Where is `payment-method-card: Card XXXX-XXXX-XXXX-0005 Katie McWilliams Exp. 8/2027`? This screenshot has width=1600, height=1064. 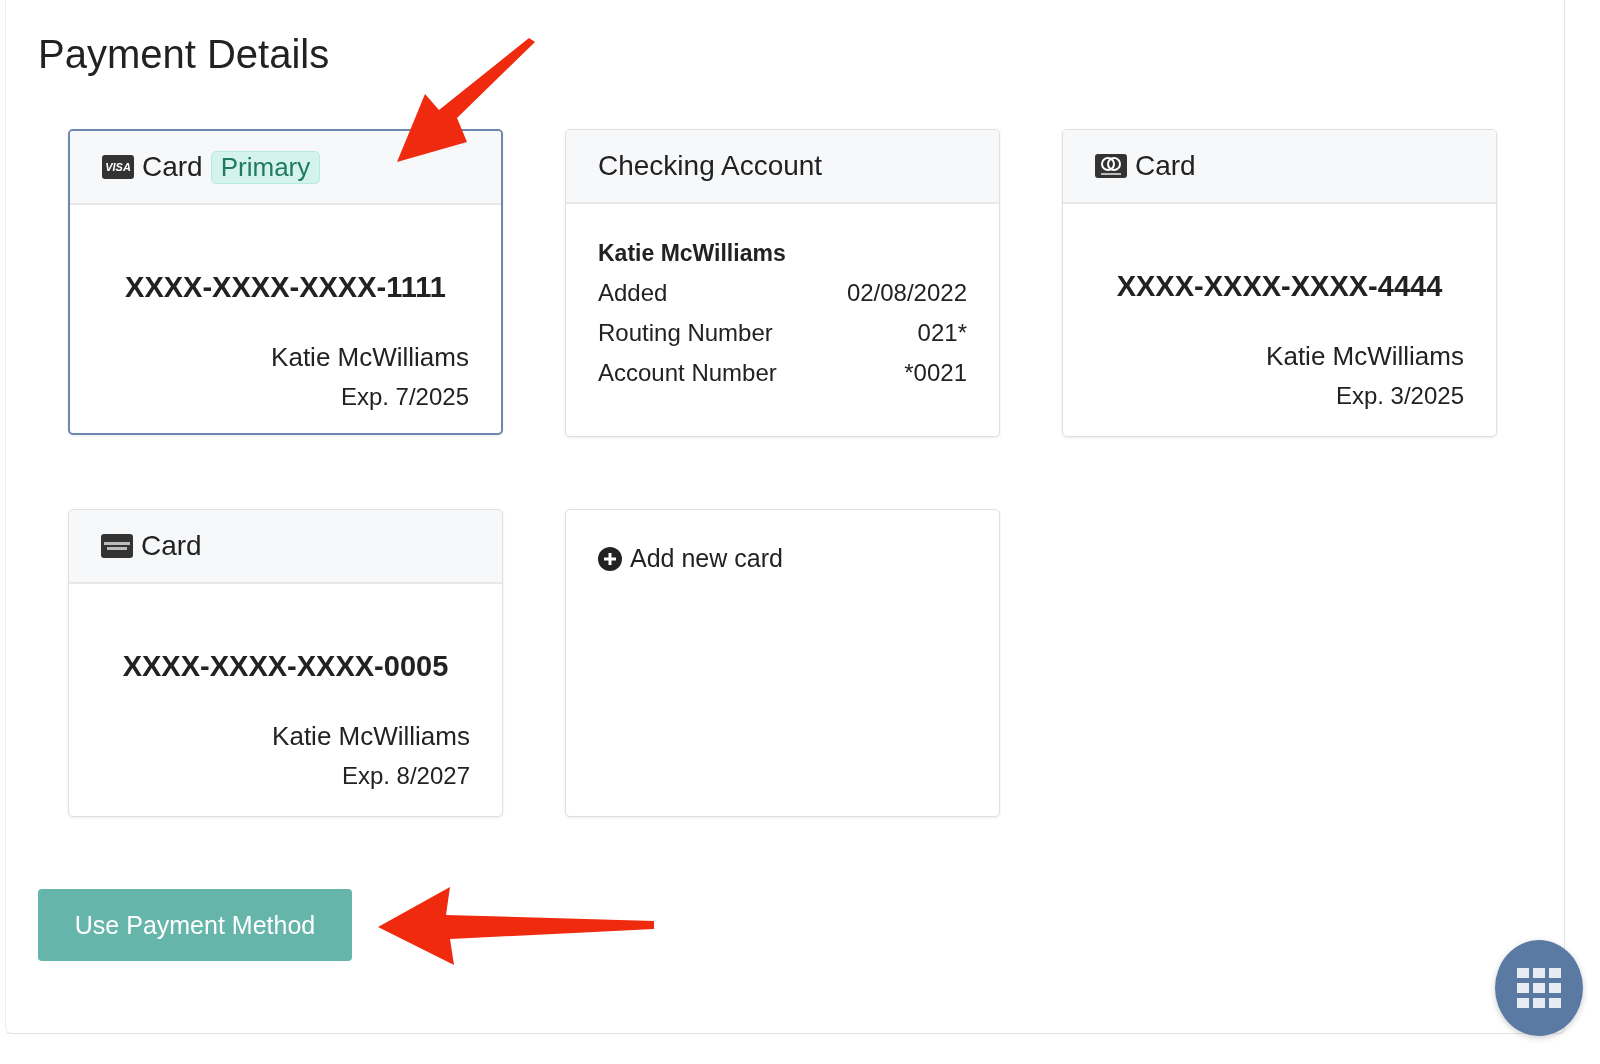 payment-method-card: Card XXXX-XXXX-XXXX-0005 Katie McWilliams Exp. 8/2027 is located at coordinates (285, 663).